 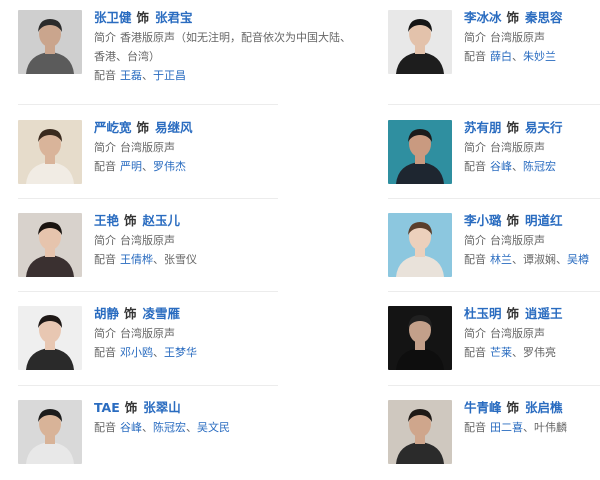 What do you see at coordinates (532, 241) in the screenshot?
I see `cast-info: 李小璐饰明道红 简介 台湾版原声 配音 林兰、谭淑娴、吴樽` at bounding box center [532, 241].